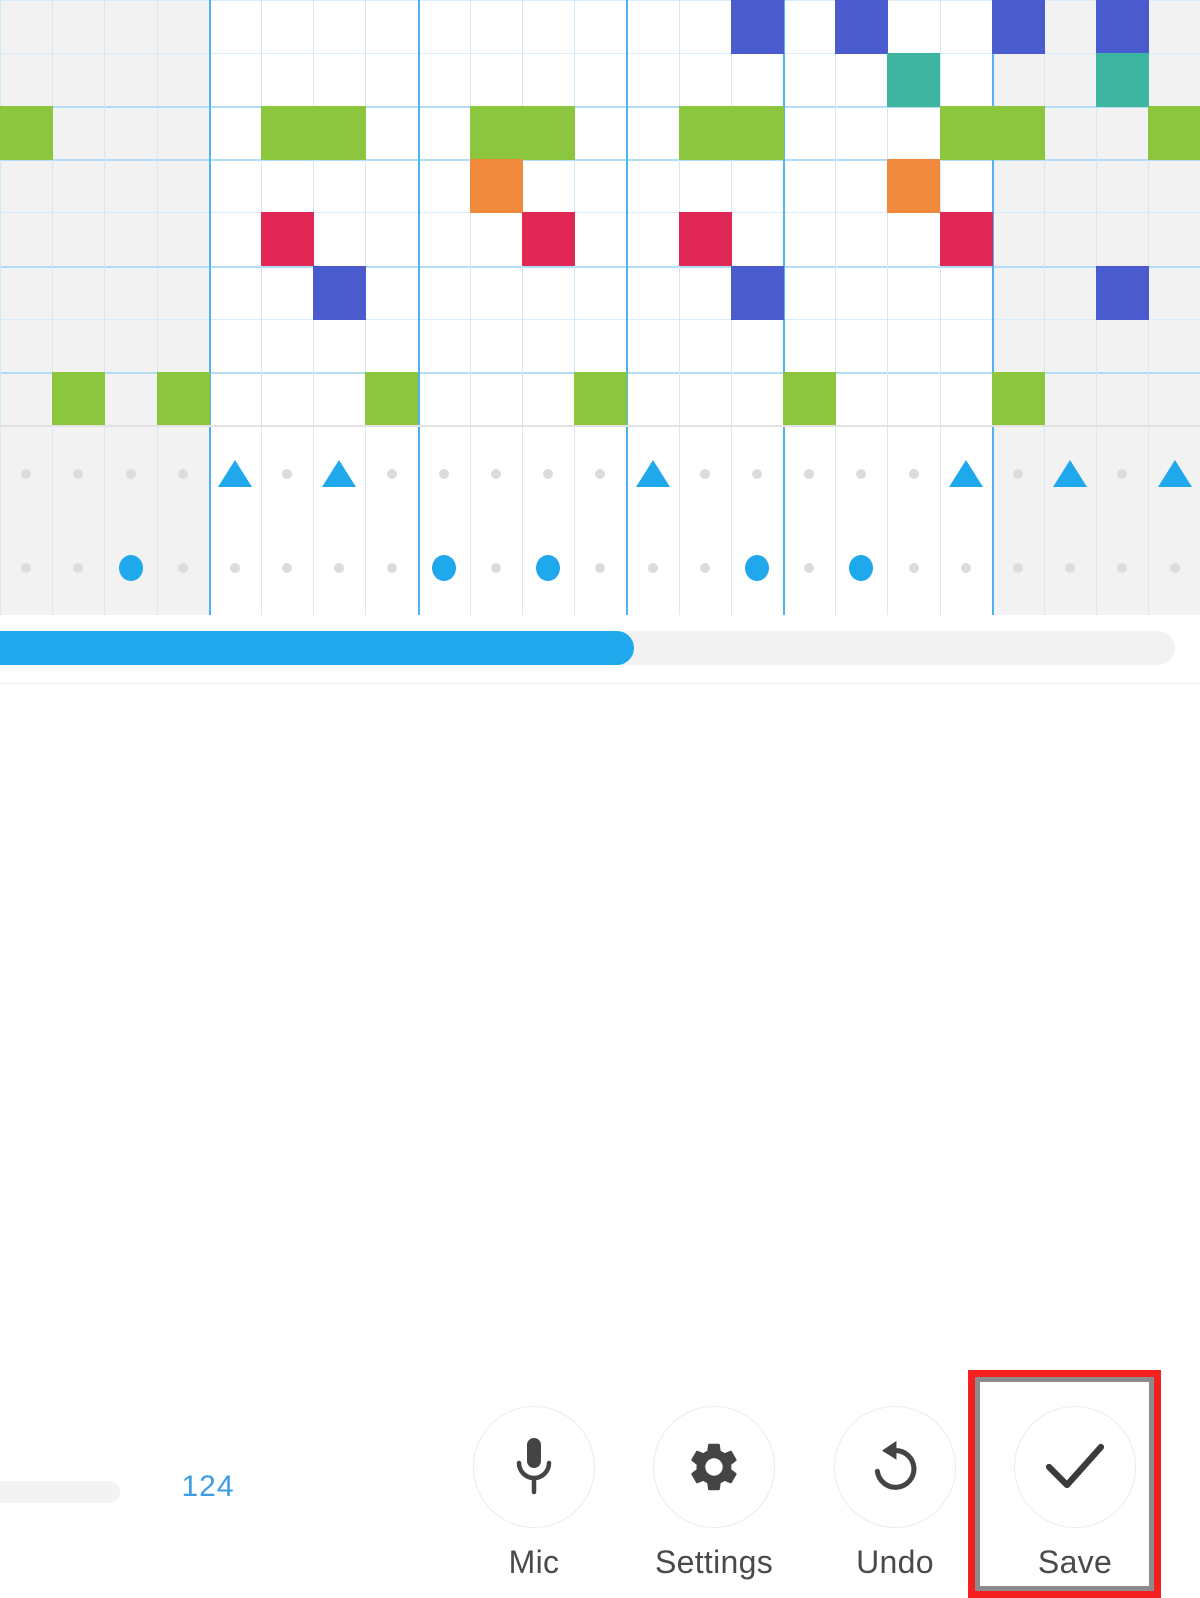  What do you see at coordinates (1075, 1467) in the screenshot?
I see `save-button-circle` at bounding box center [1075, 1467].